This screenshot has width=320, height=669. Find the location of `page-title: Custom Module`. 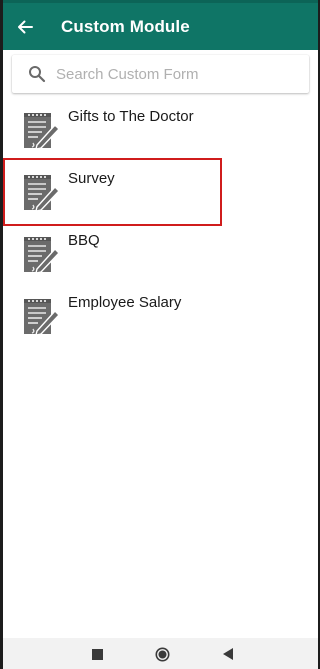

page-title: Custom Module is located at coordinates (125, 26).